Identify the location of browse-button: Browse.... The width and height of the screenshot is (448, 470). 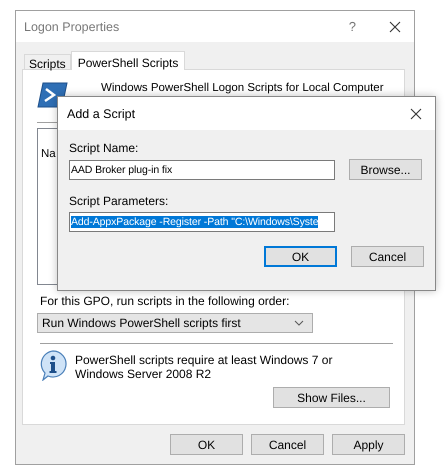
(385, 169).